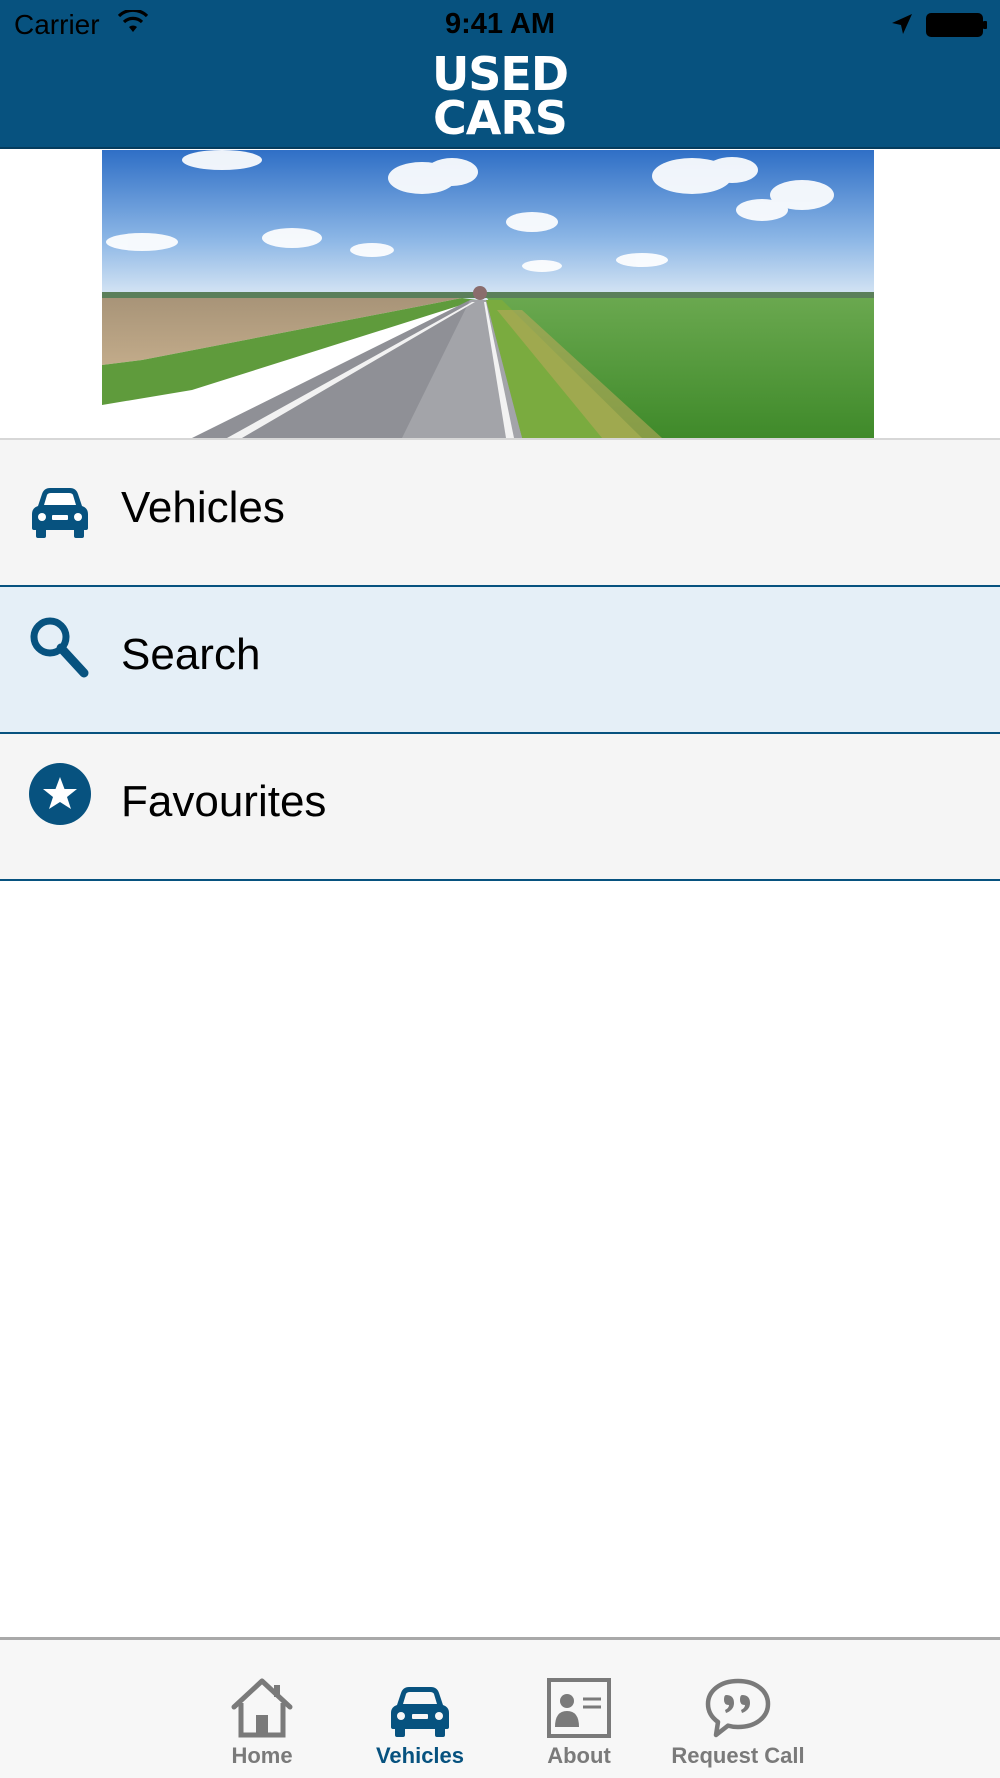  I want to click on menu-item-search: Search, so click(500, 660).